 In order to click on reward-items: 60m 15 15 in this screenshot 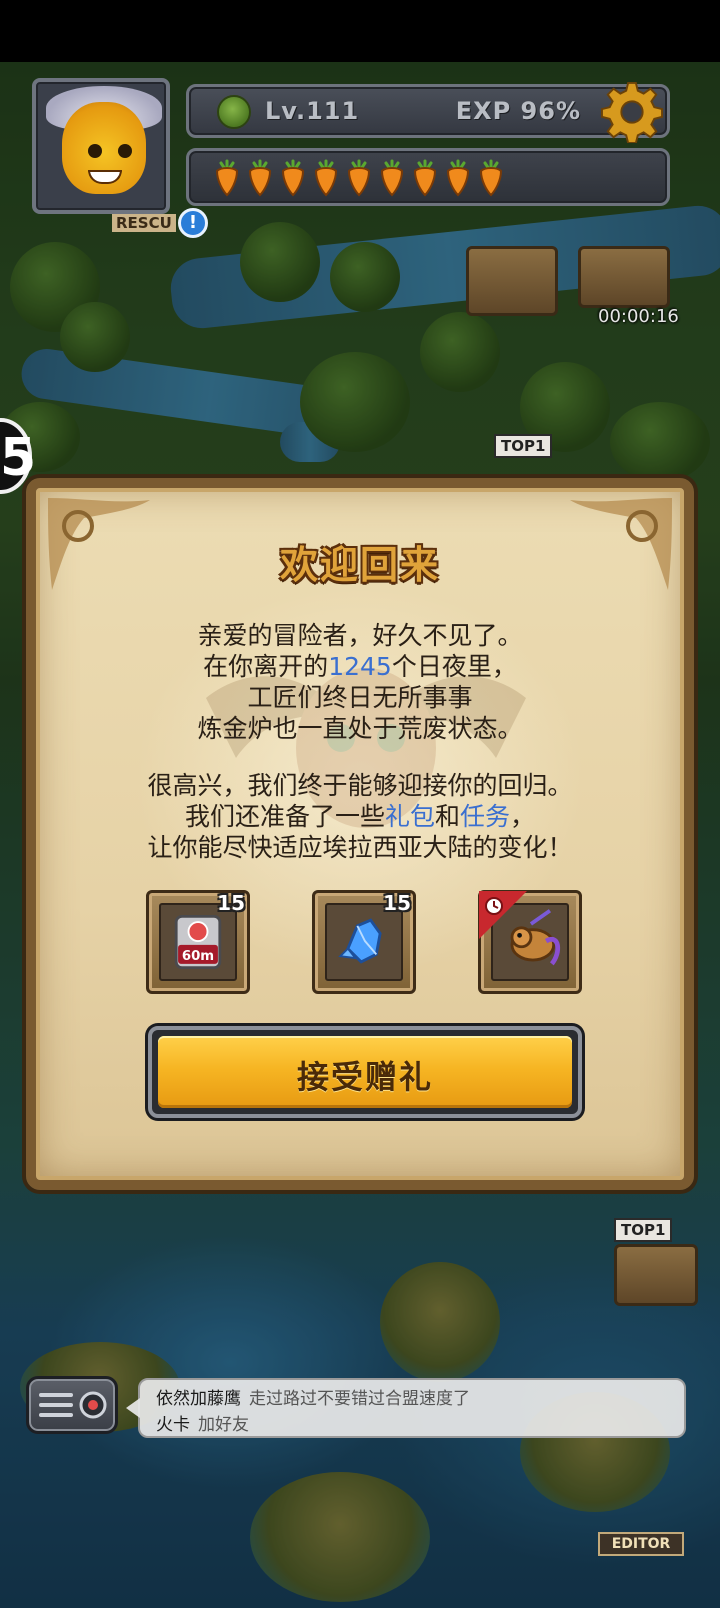, I will do `click(364, 942)`.